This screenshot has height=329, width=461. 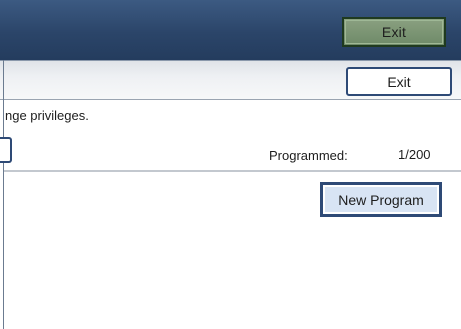 I want to click on programmed-count: 1/200, so click(x=414, y=154).